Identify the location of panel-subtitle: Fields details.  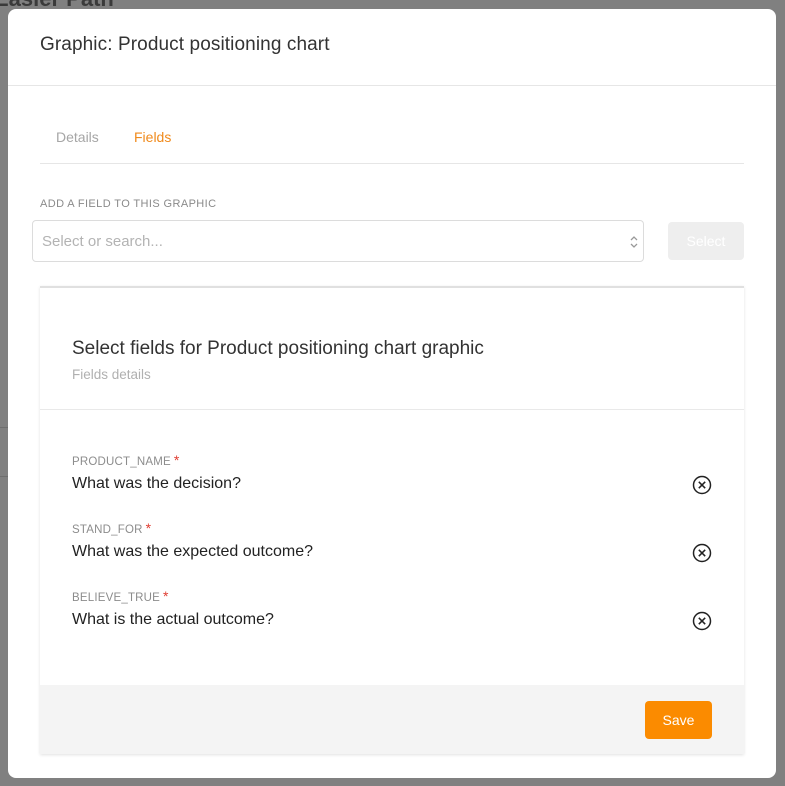
(111, 374).